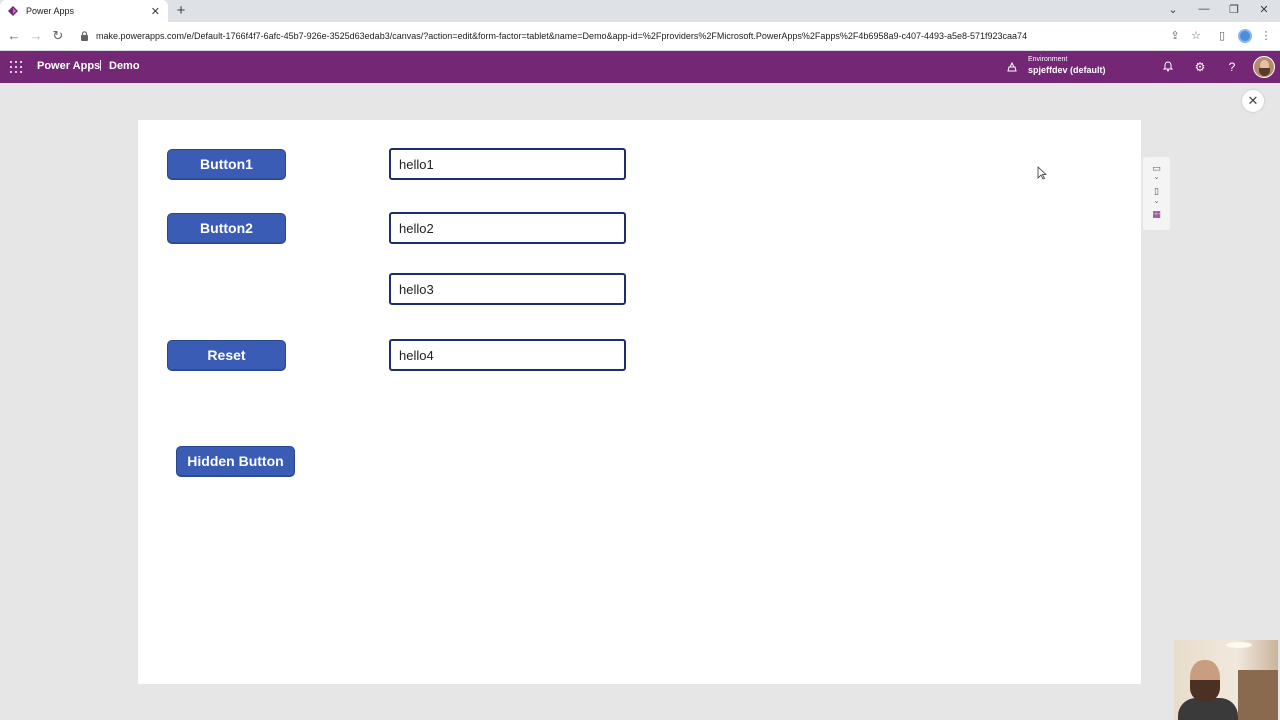 The height and width of the screenshot is (720, 1280). Describe the element at coordinates (58, 36) in the screenshot. I see `reload-icon: ↻` at that location.